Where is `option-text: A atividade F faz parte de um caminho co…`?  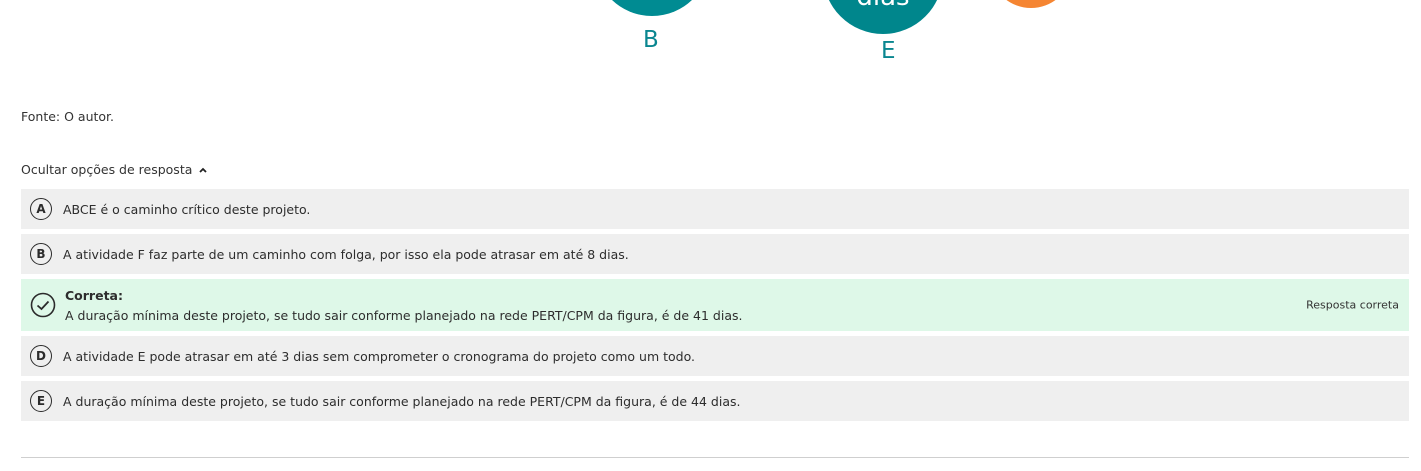
option-text: A atividade F faz parte de um caminho co… is located at coordinates (346, 254).